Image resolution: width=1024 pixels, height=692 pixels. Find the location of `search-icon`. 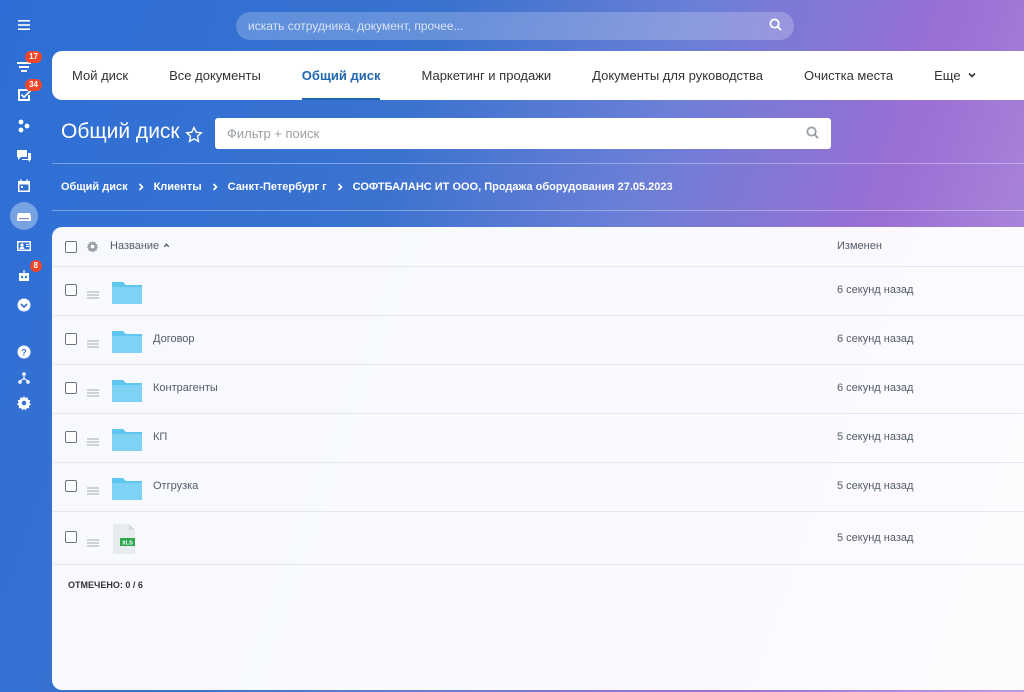

search-icon is located at coordinates (775, 26).